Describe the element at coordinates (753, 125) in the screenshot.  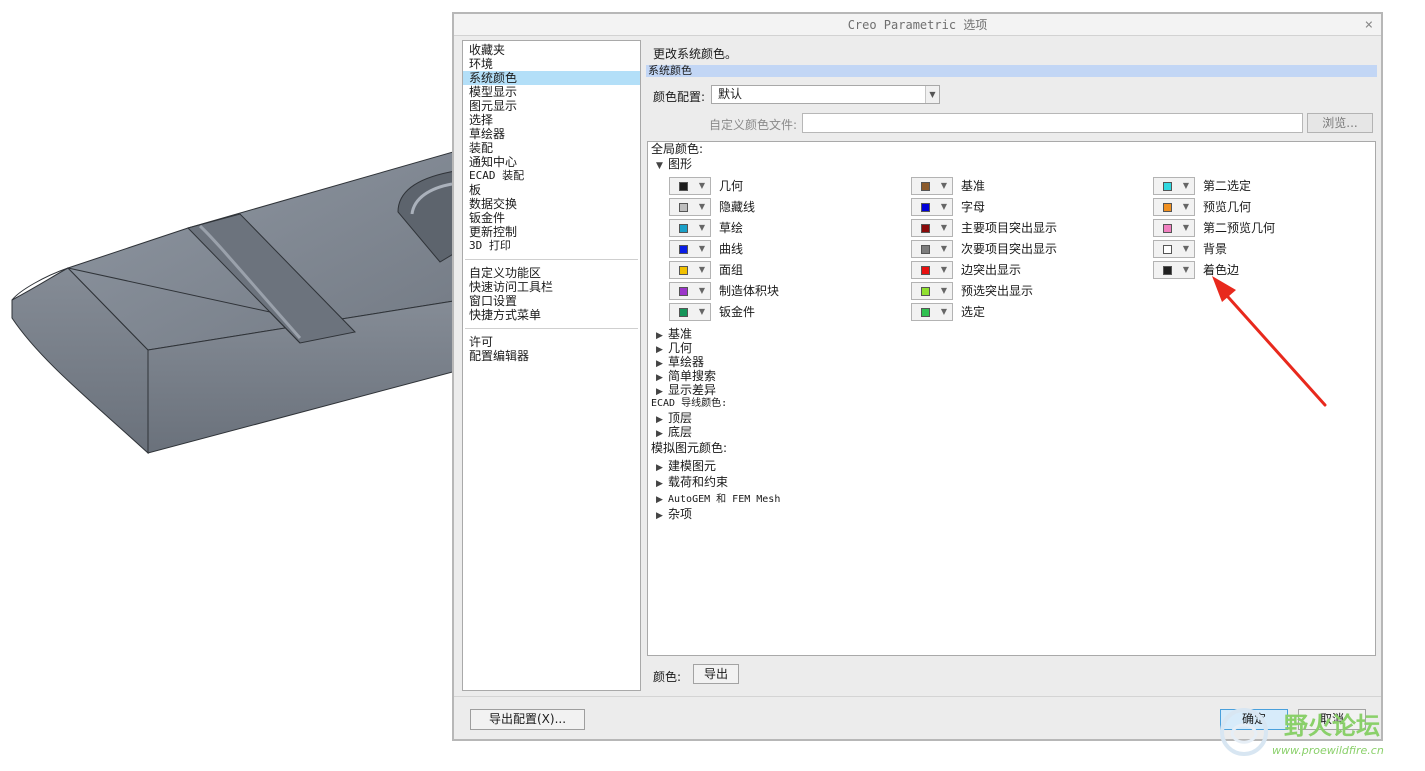
I see `custom-color-file-label: 自定义颜色文件:` at that location.